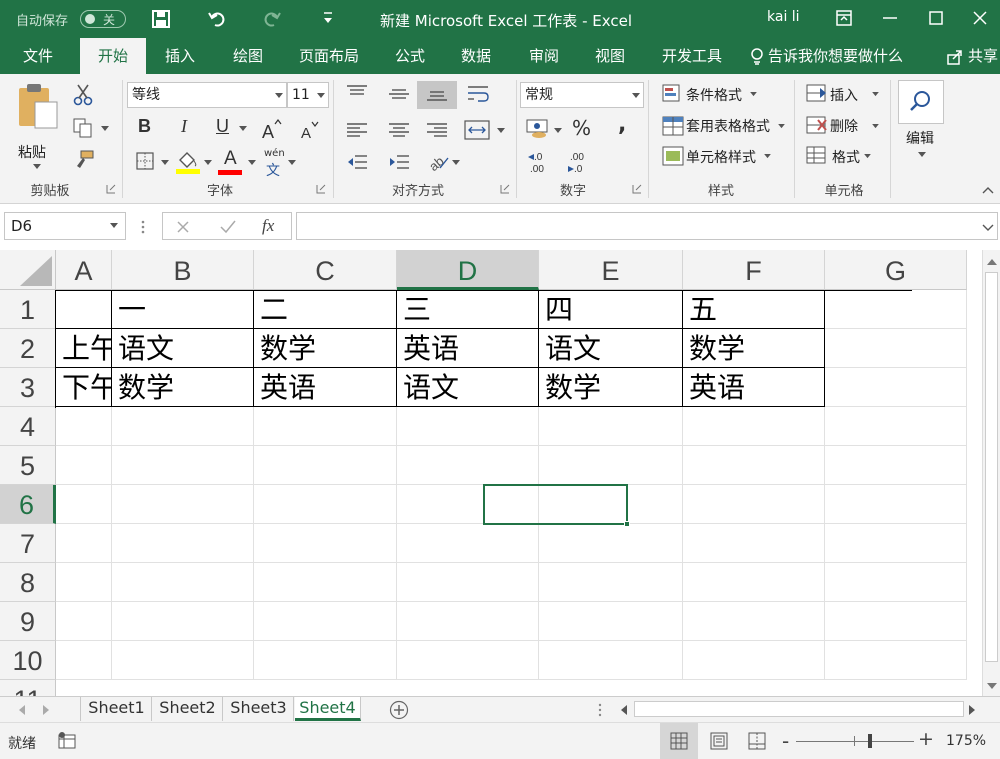 The image size is (1000, 759). What do you see at coordinates (611, 621) in the screenshot?
I see `cell-e9` at bounding box center [611, 621].